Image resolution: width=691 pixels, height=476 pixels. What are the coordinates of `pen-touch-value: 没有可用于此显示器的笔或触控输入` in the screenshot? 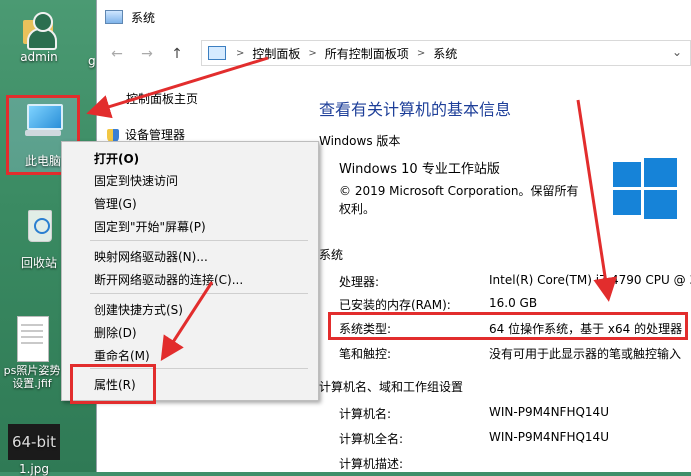 It's located at (585, 354).